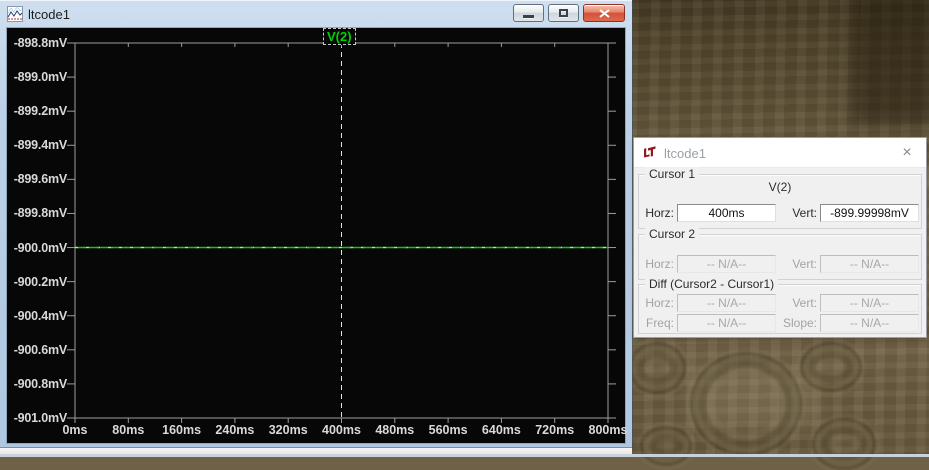 The width and height of the screenshot is (929, 470). What do you see at coordinates (869, 212) in the screenshot?
I see `cursor1-vert-field` at bounding box center [869, 212].